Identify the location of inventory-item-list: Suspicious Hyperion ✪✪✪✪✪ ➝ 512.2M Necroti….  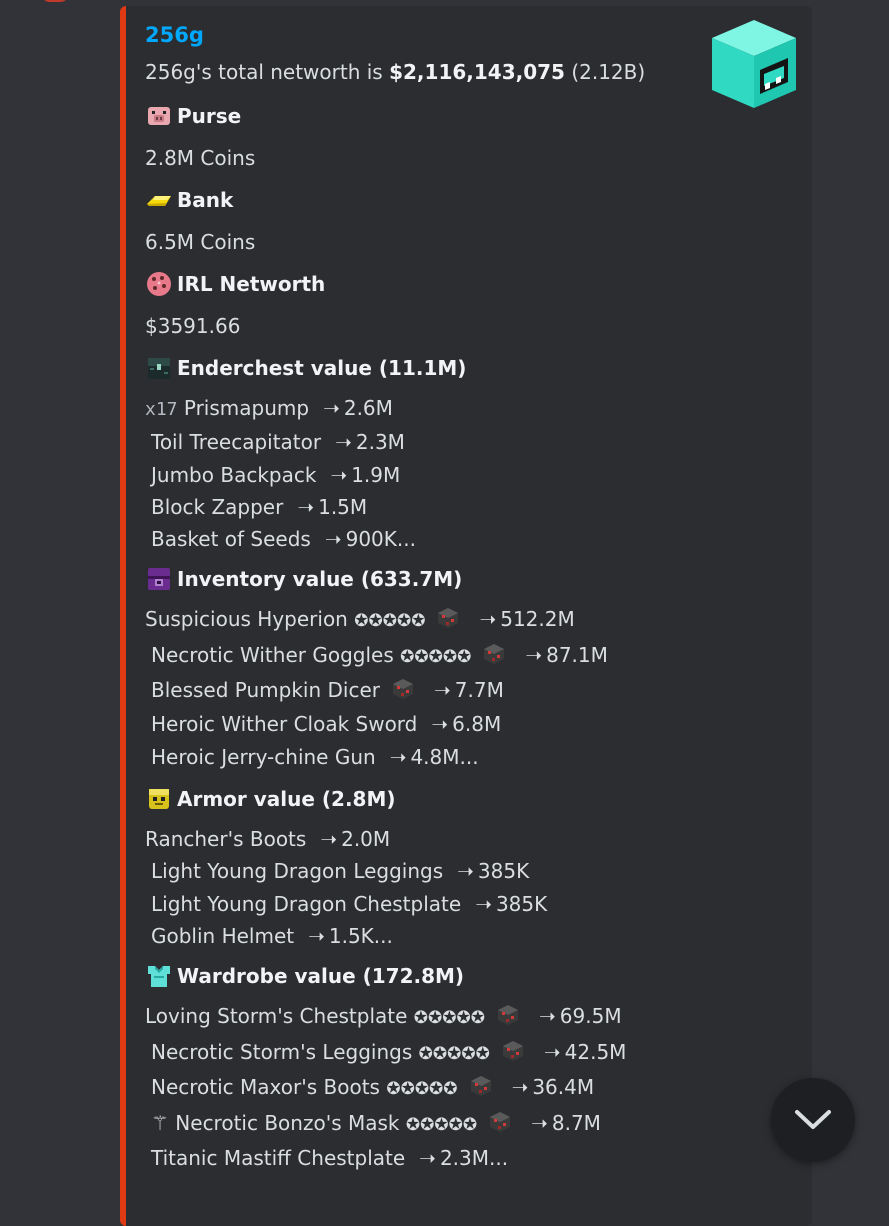
(425, 689).